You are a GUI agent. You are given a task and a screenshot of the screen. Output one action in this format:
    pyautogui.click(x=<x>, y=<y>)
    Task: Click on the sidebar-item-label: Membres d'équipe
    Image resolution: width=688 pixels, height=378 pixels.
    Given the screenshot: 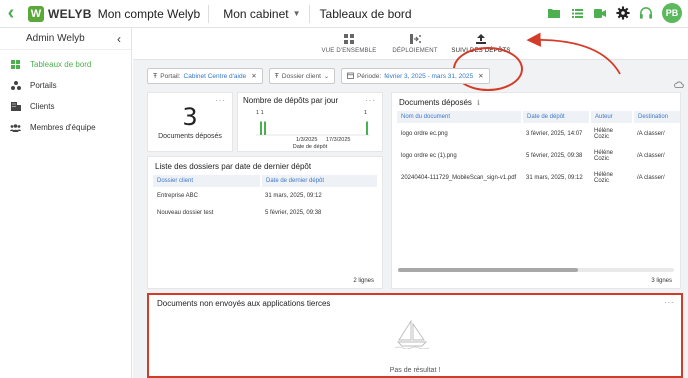 What is the action you would take?
    pyautogui.click(x=63, y=127)
    